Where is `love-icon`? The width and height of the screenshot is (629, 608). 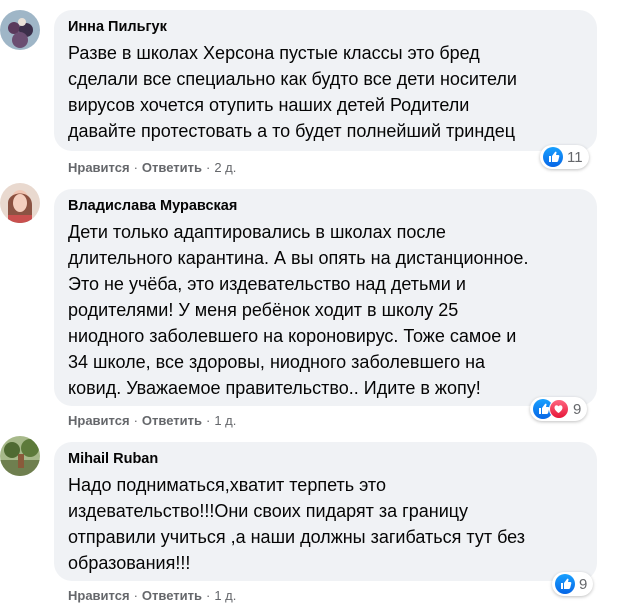
love-icon is located at coordinates (559, 409).